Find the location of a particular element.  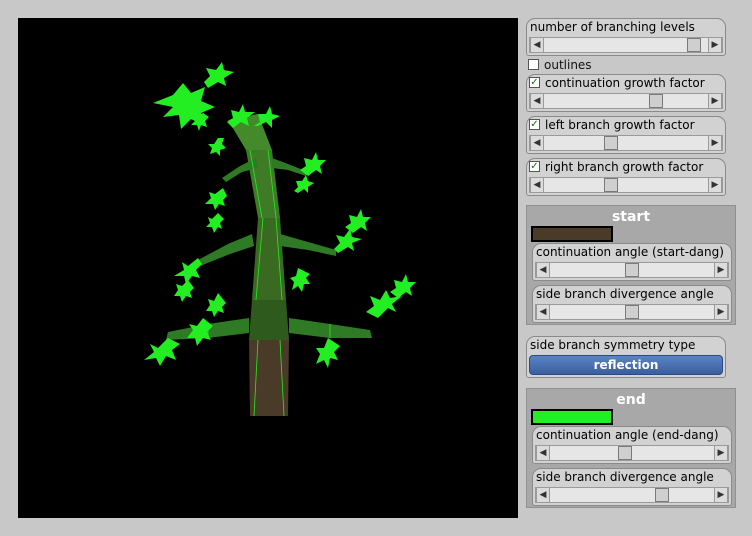

continuation-growth-group: ✓ continuation growth factor ◀ ▶ is located at coordinates (626, 93).